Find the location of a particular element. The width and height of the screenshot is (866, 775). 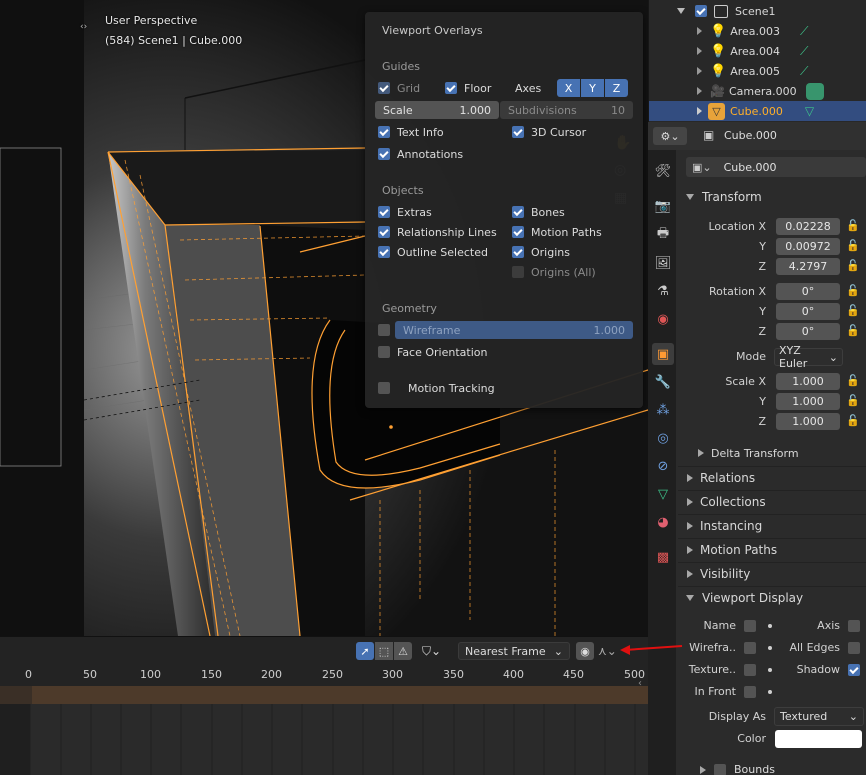

outliner-item-cube000: ▽ Cube.000 ▽ is located at coordinates (757, 111).